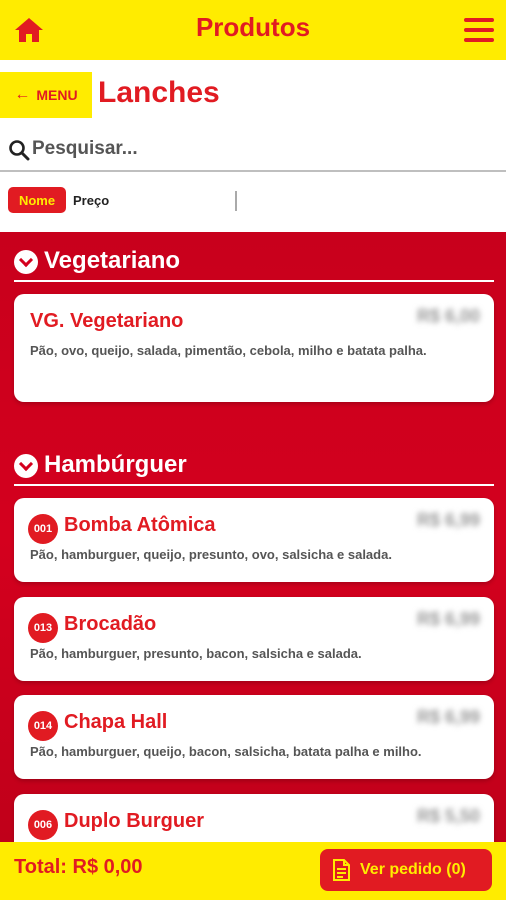  Describe the element at coordinates (57, 95) in the screenshot. I see `back-menu-label: MENU` at that location.